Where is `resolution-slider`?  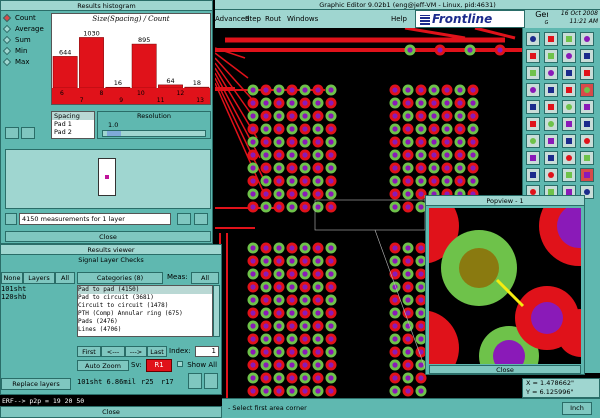
resolution-slider is located at coordinates (154, 133).